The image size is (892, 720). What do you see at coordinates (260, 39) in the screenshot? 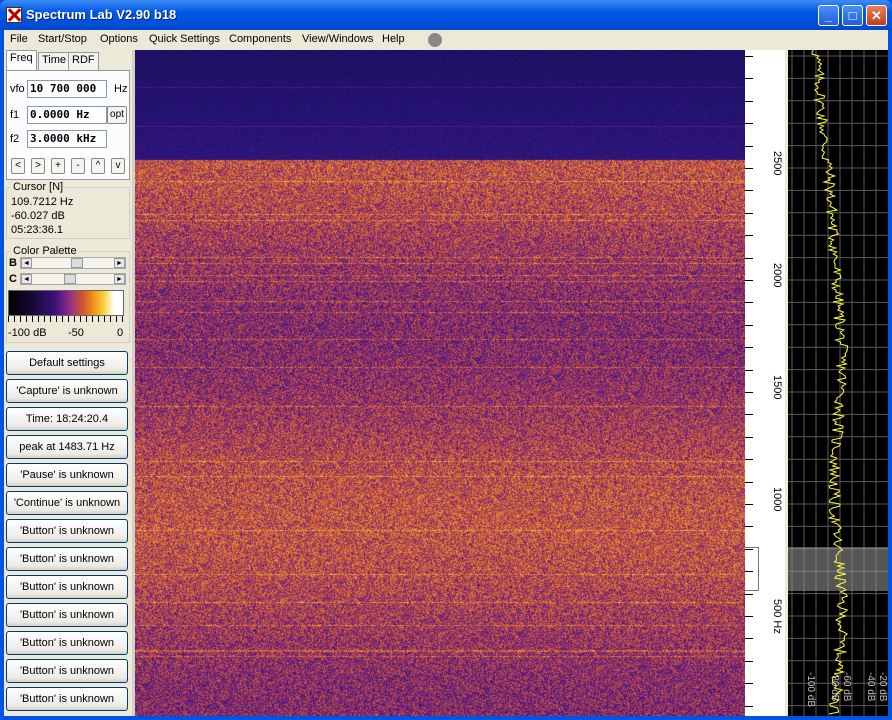
I see `menu-components: Components` at bounding box center [260, 39].